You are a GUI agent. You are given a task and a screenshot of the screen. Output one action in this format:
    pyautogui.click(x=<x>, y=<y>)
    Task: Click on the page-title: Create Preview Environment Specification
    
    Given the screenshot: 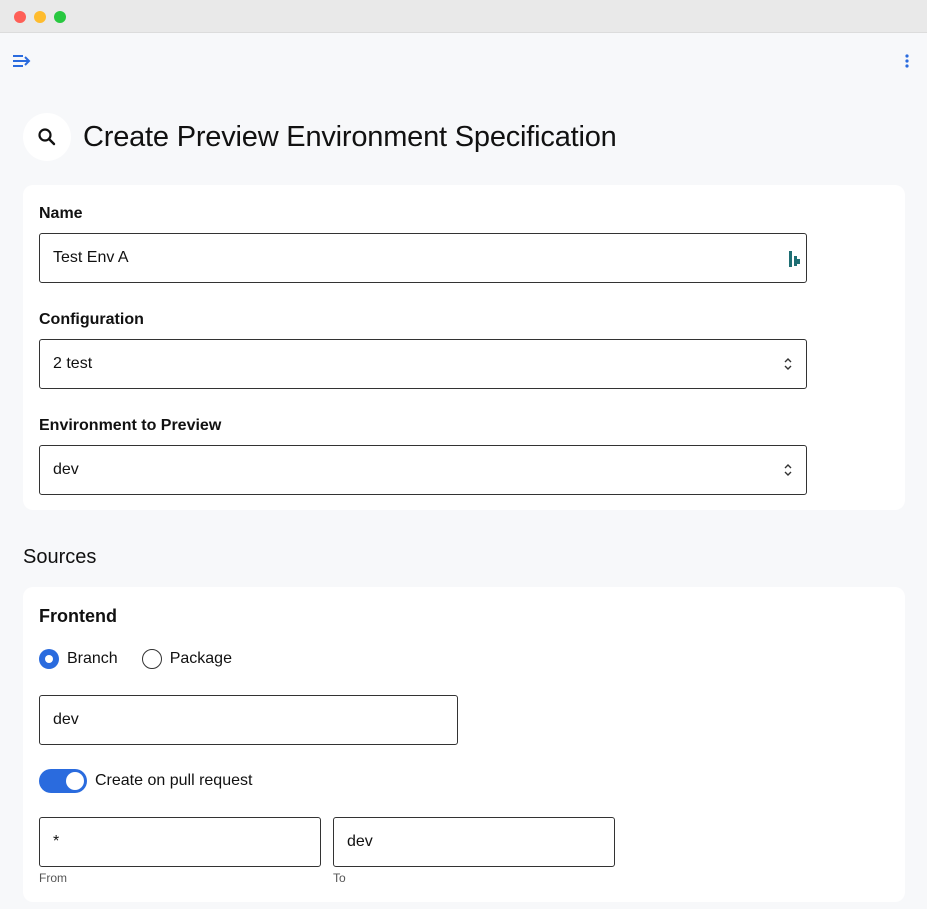 What is the action you would take?
    pyautogui.click(x=350, y=137)
    